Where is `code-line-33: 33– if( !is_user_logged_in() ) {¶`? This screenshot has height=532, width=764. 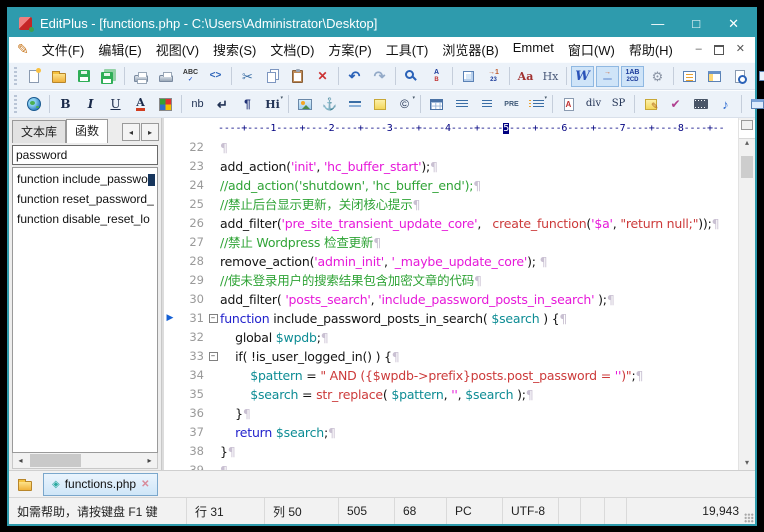 code-line-33: 33– if( !is_user_logged_in() ) {¶ is located at coordinates (451, 356).